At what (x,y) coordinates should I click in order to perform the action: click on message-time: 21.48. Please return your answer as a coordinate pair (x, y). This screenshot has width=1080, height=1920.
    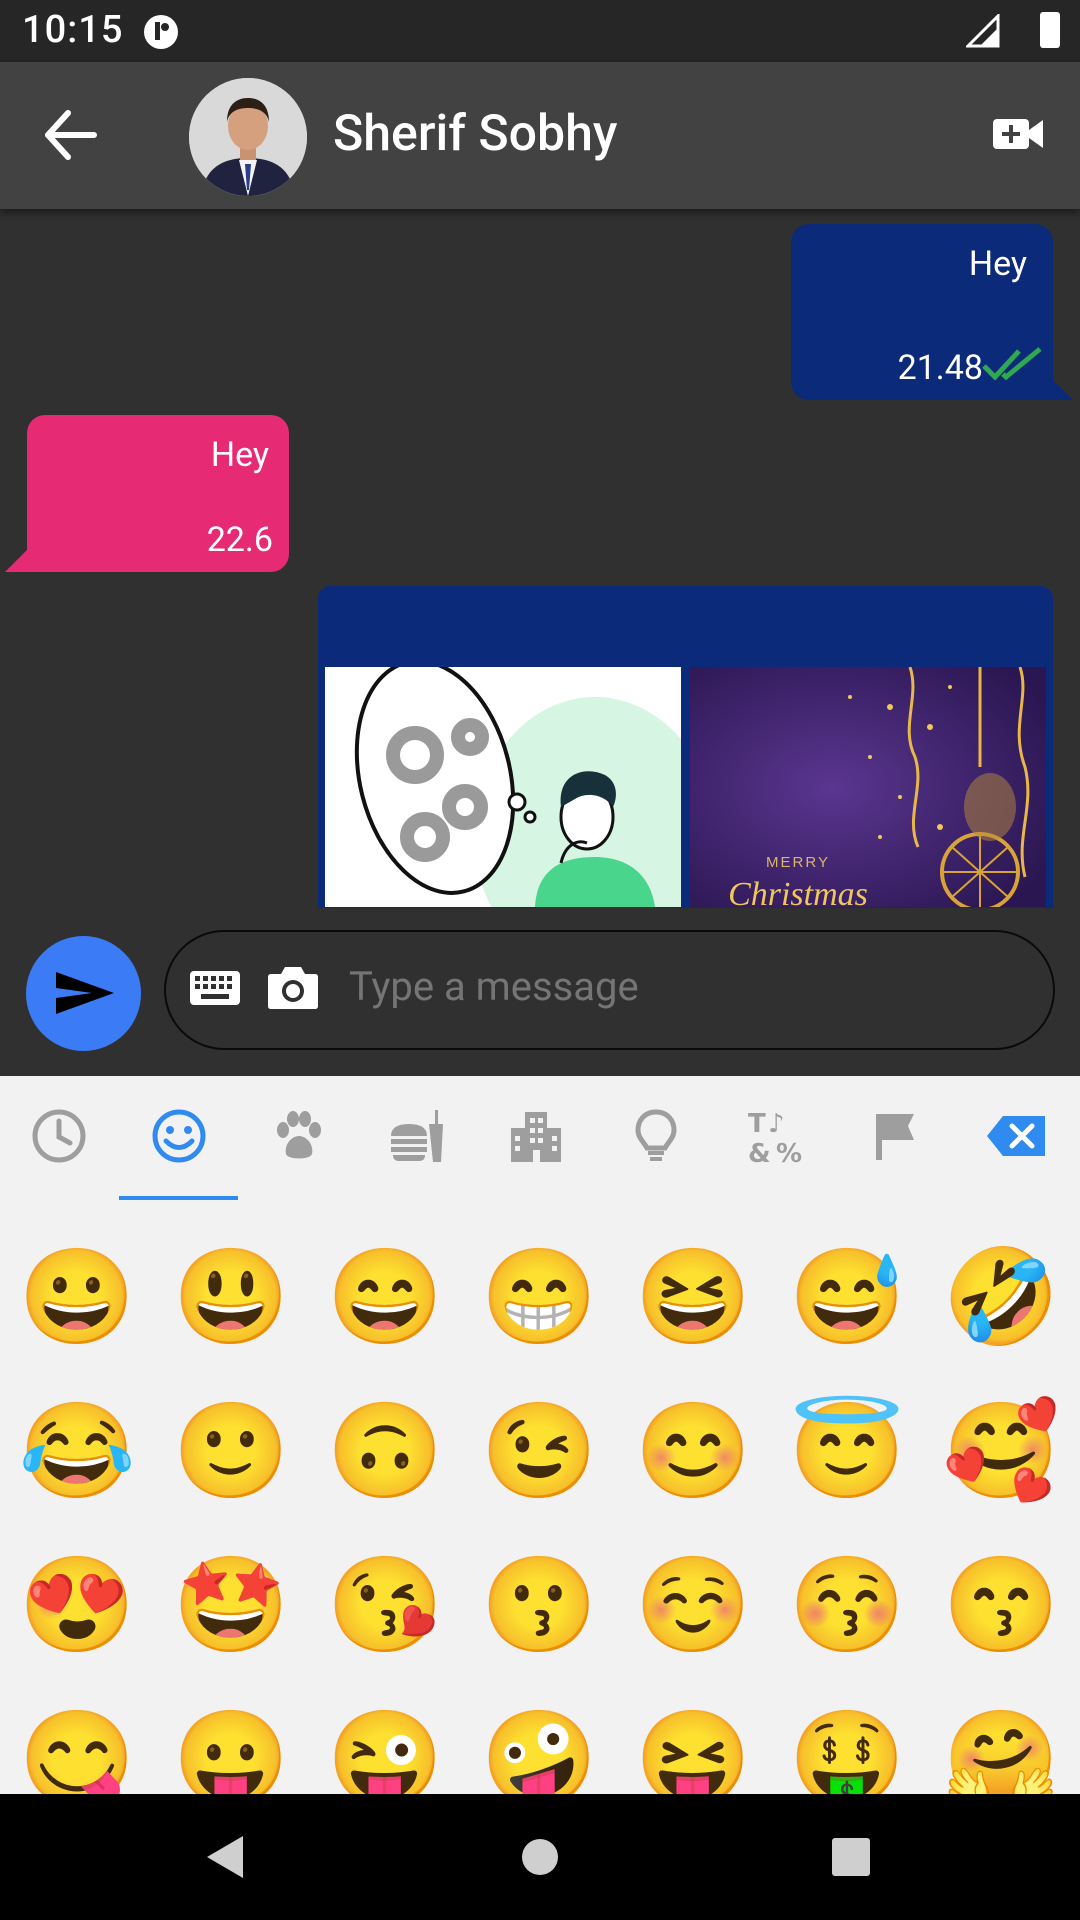
    Looking at the image, I should click on (940, 368).